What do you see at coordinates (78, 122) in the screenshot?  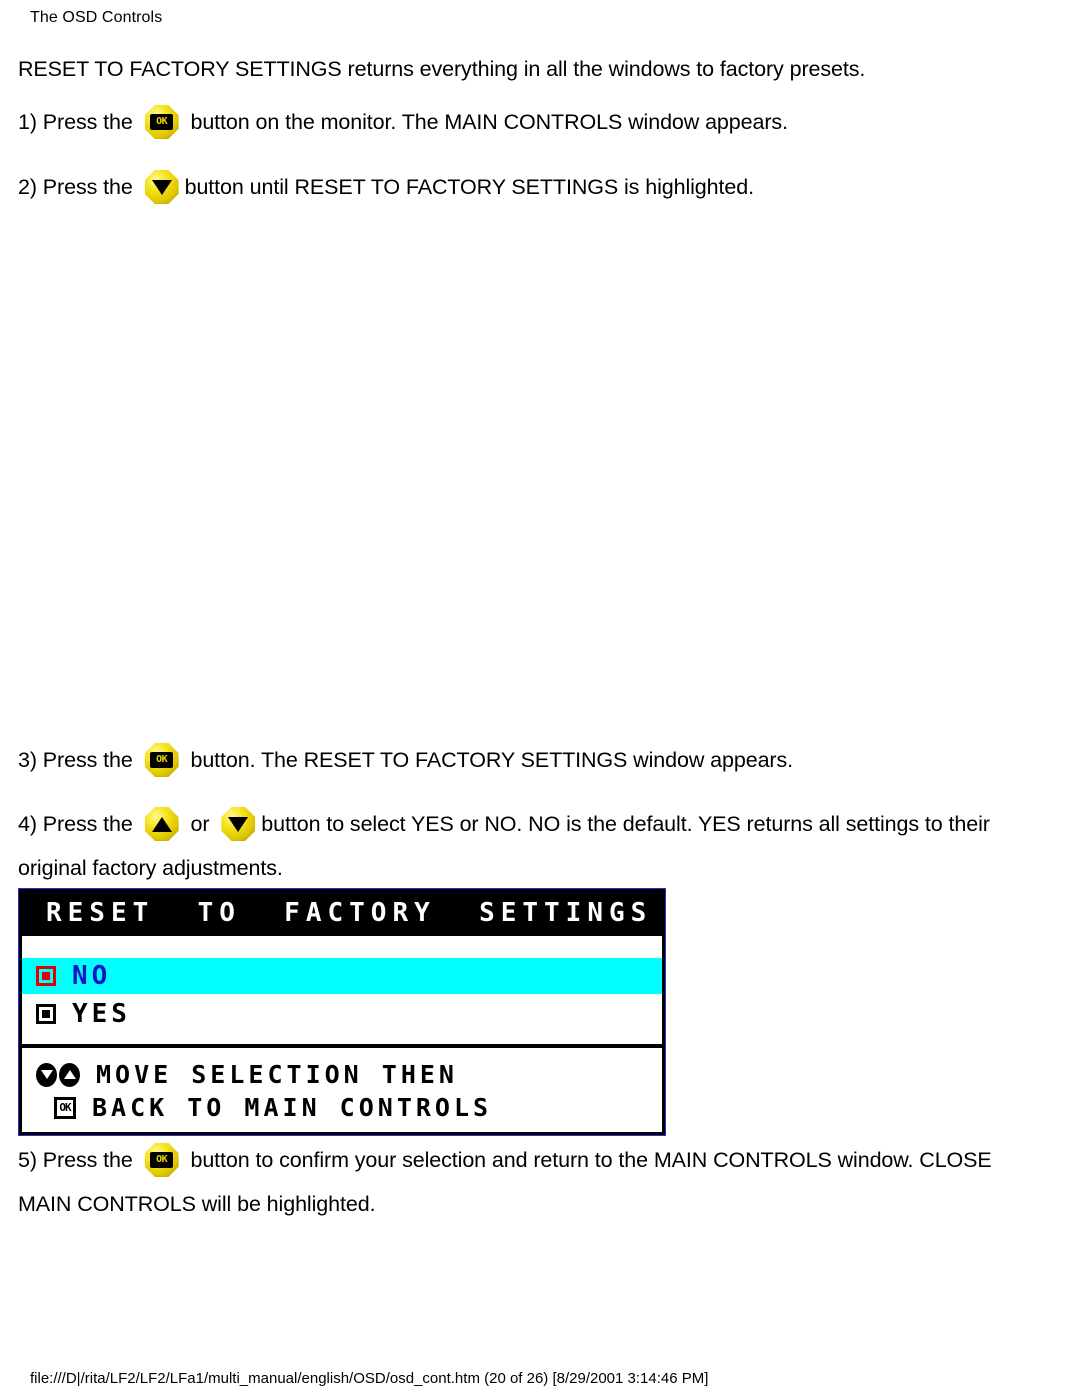 I see `step-1-prefix: 1) Press the` at bounding box center [78, 122].